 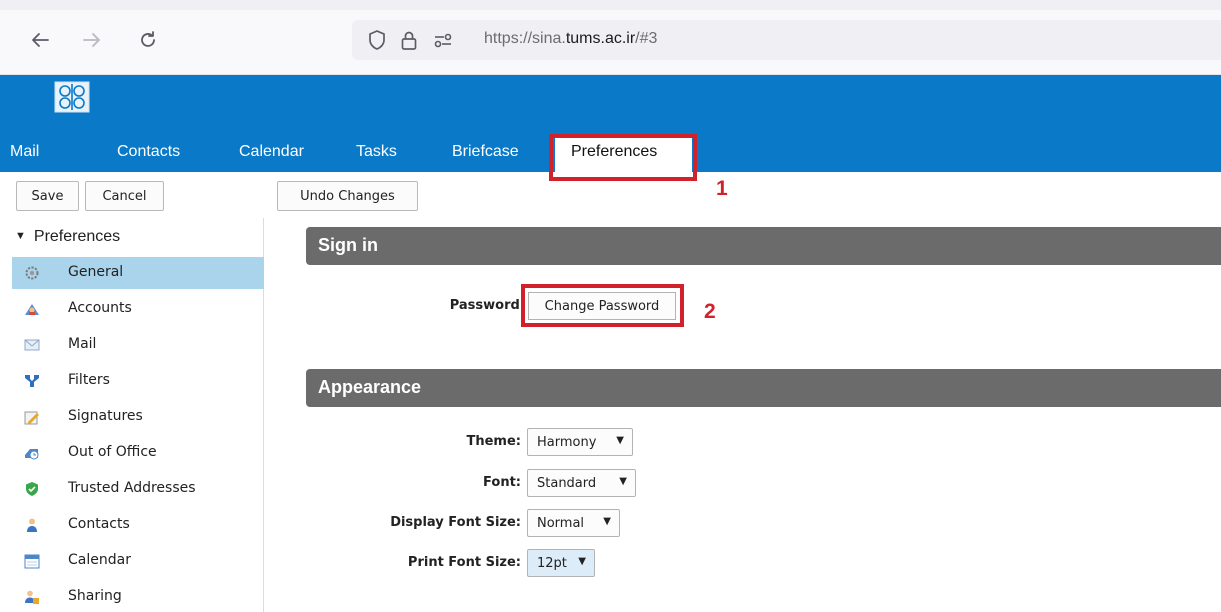 What do you see at coordinates (710, 311) in the screenshot?
I see `annotation-step-2: 2` at bounding box center [710, 311].